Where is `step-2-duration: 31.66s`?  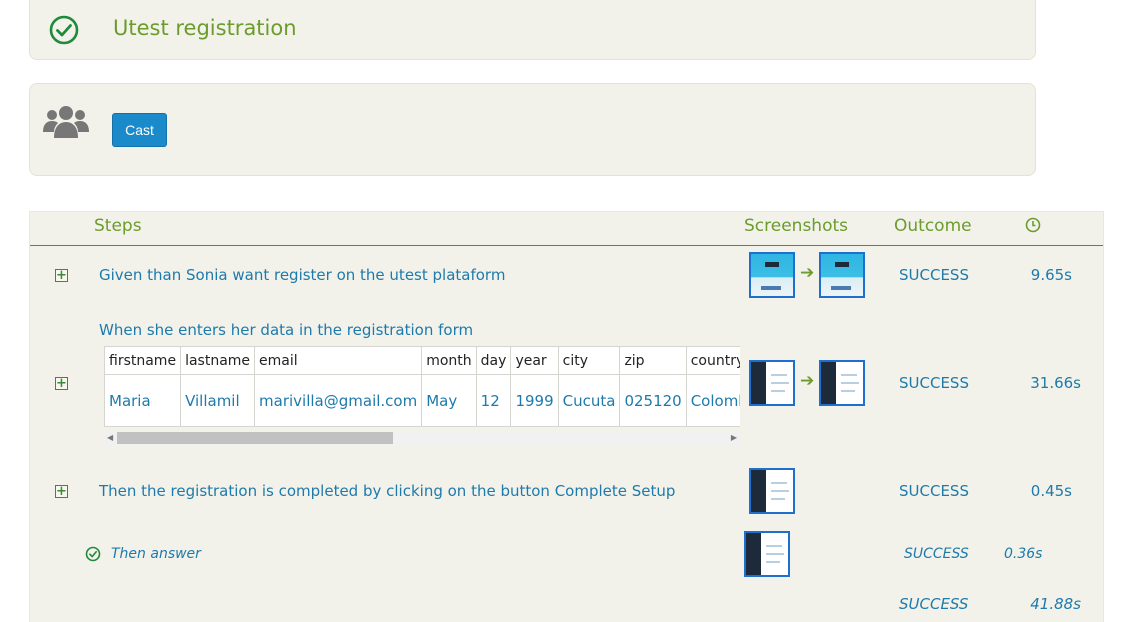
step-2-duration: 31.66s is located at coordinates (1055, 383).